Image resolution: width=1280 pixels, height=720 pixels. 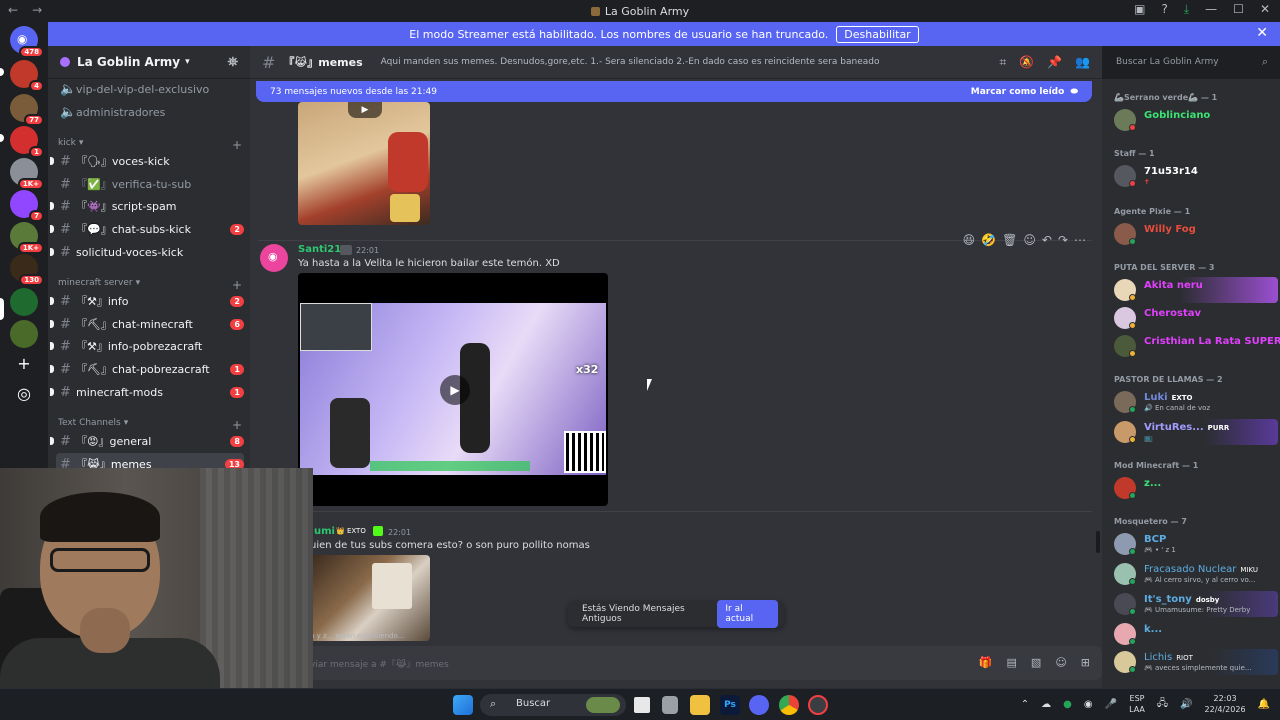 What do you see at coordinates (24, 334) in the screenshot?
I see `server-icon` at bounding box center [24, 334].